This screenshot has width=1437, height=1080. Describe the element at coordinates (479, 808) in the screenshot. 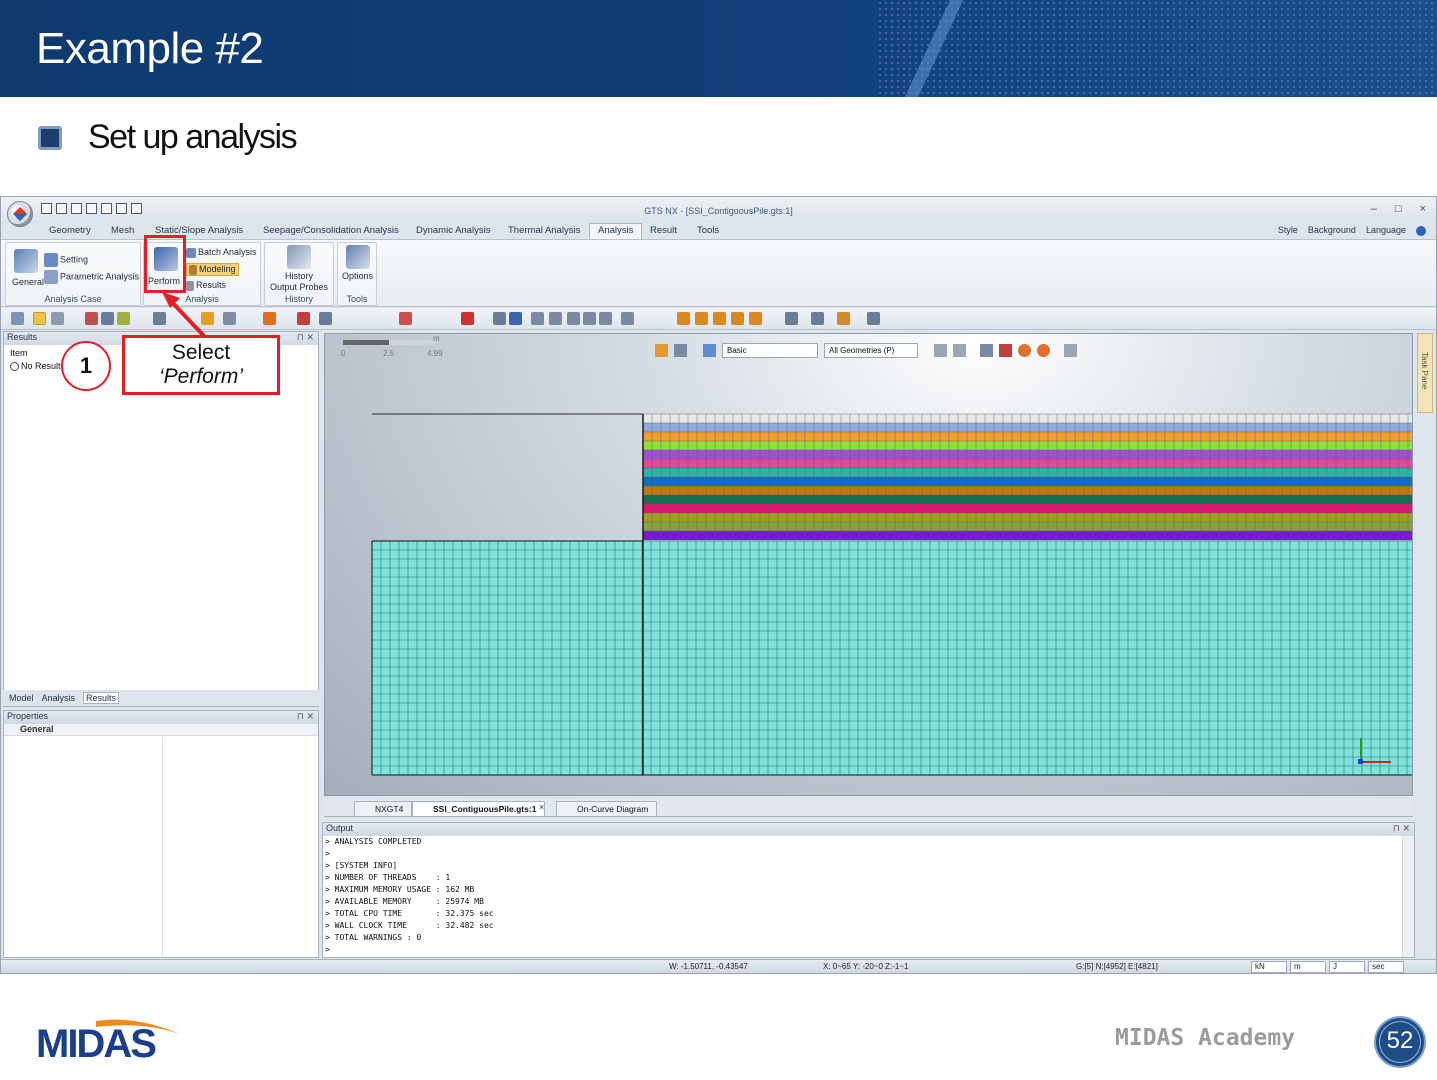

I see `doc-tab-ssi: SSI_ContiguousPile.gts:1` at that location.